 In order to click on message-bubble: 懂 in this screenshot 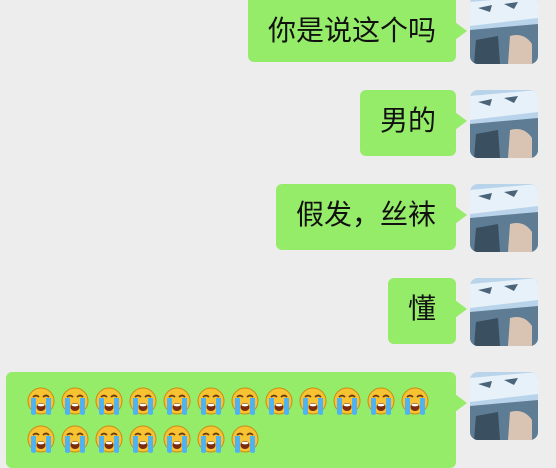, I will do `click(427, 311)`.